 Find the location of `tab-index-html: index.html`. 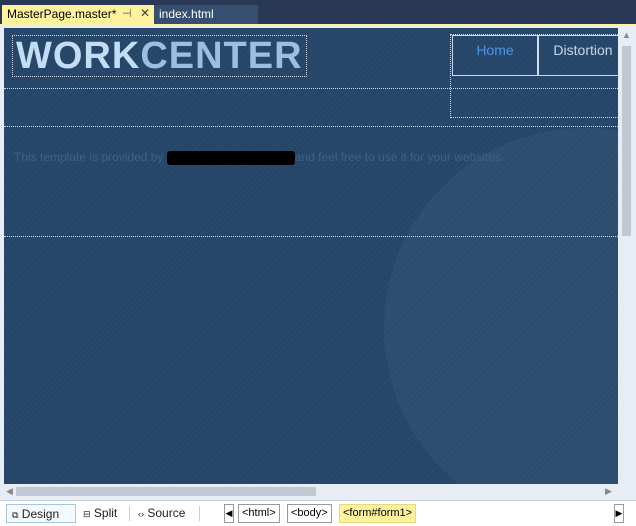

tab-index-html: index.html is located at coordinates (206, 14).